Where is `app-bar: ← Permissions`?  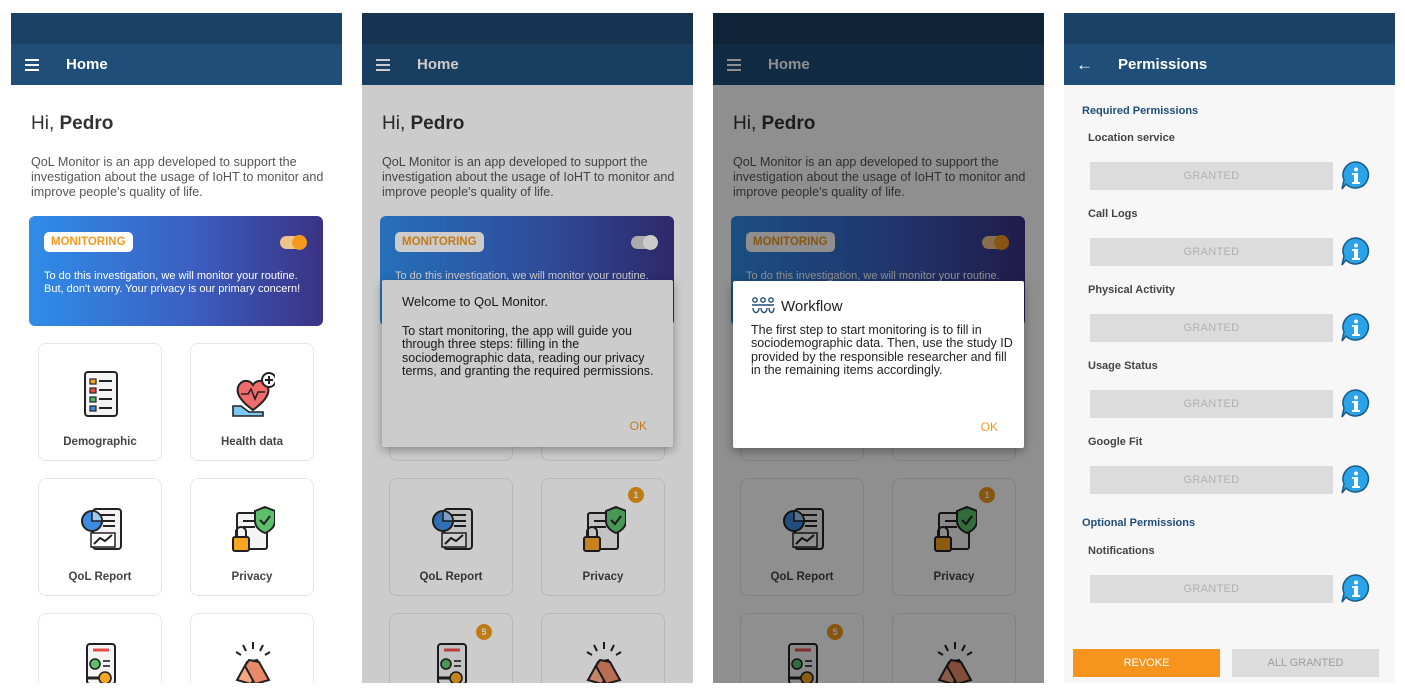 app-bar: ← Permissions is located at coordinates (1229, 64).